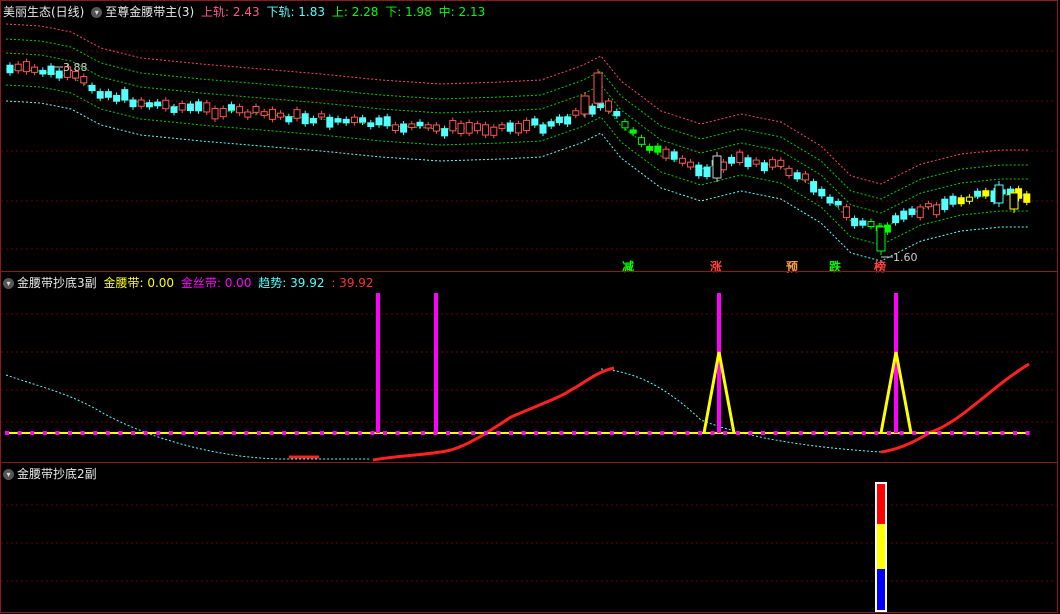 This screenshot has height=614, width=1060. I want to click on svg-text: 1.60, so click(905, 257).